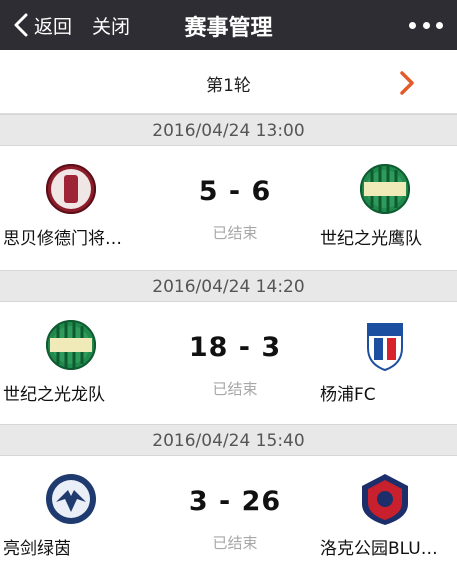 This screenshot has width=457, height=580. What do you see at coordinates (235, 347) in the screenshot?
I see `match-score: 18 - 3` at bounding box center [235, 347].